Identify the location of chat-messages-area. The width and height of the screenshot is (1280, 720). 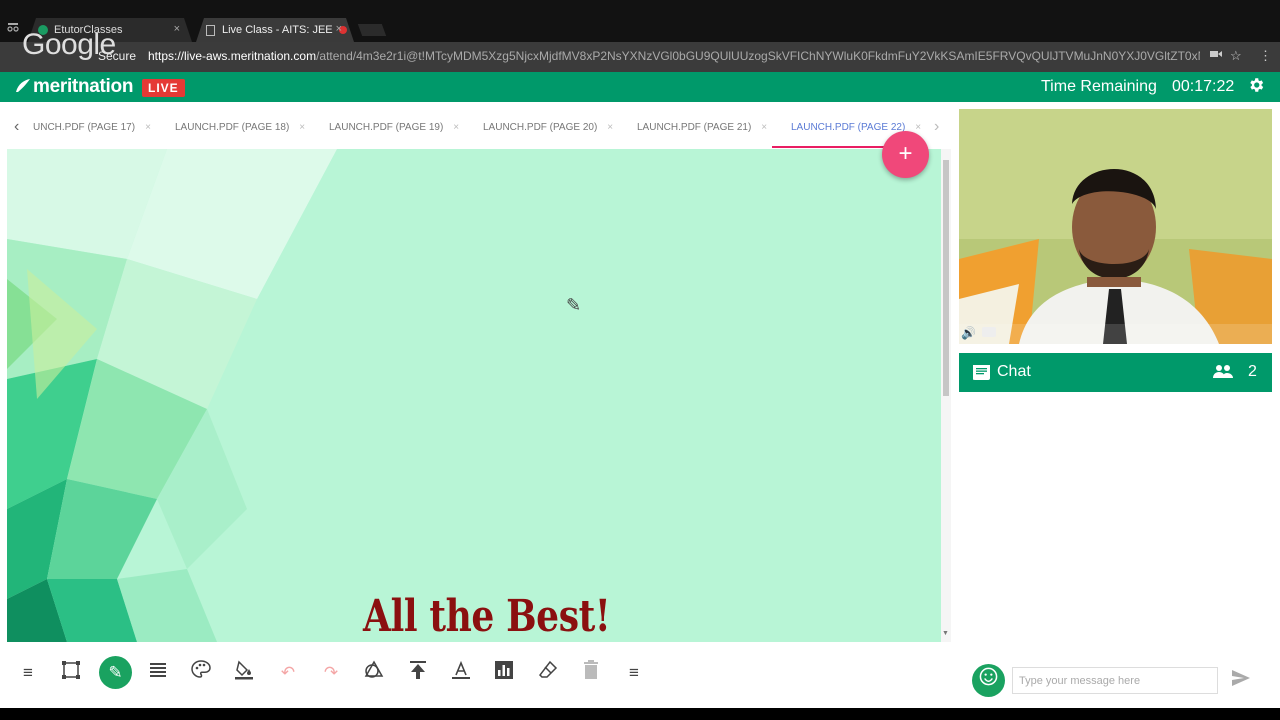
(1115, 527).